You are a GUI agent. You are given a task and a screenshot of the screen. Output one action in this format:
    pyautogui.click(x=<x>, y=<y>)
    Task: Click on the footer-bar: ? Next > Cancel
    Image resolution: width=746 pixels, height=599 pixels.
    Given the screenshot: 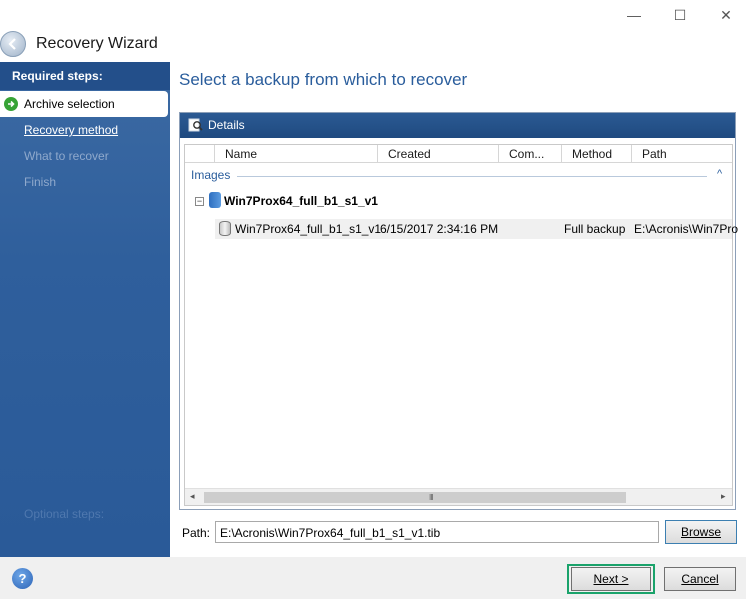 What is the action you would take?
    pyautogui.click(x=373, y=578)
    